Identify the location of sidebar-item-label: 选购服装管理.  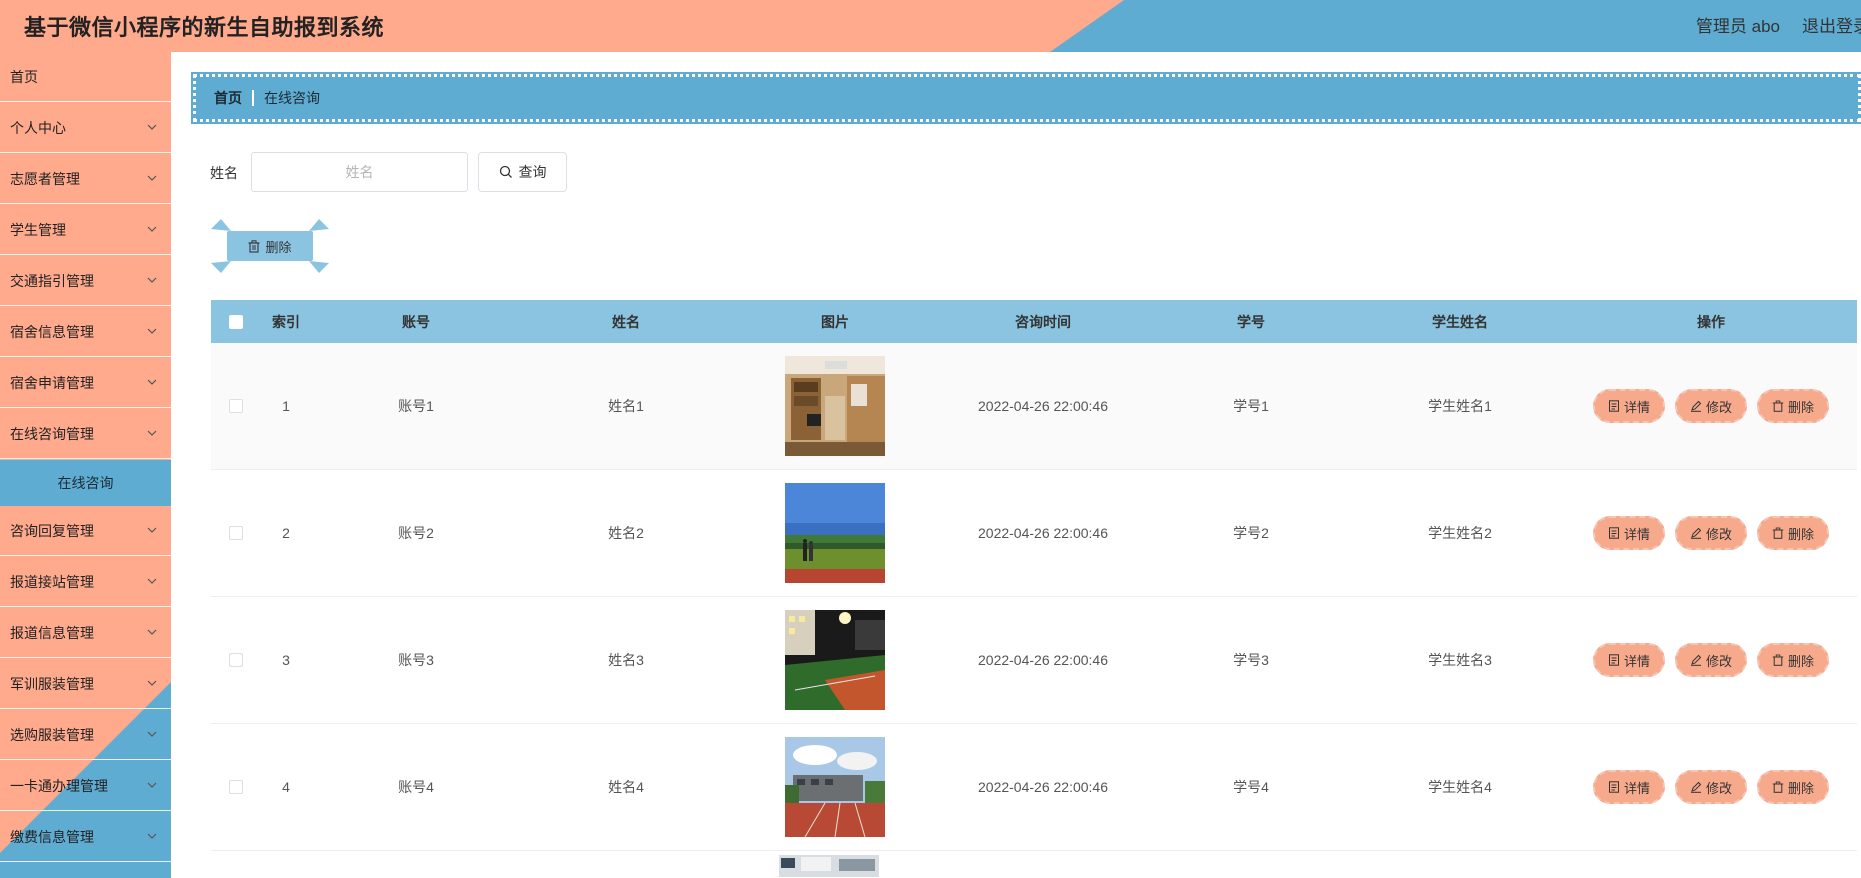
(52, 734).